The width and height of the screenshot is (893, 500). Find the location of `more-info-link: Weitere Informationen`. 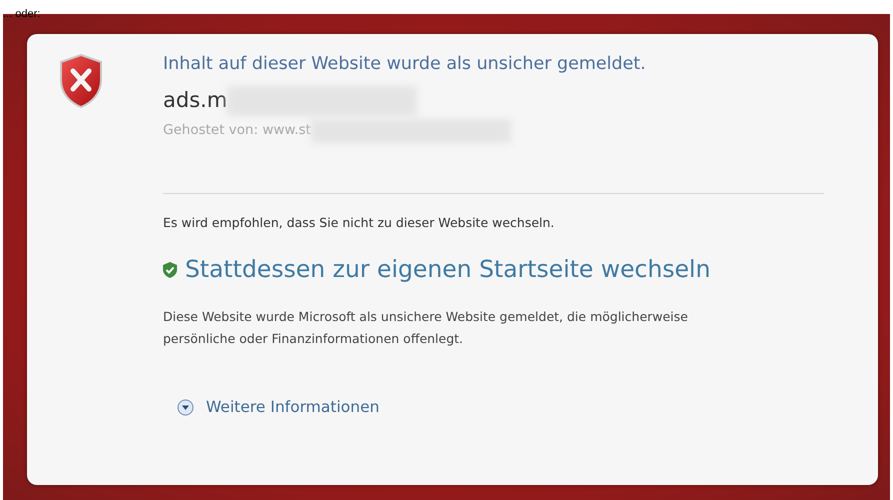

more-info-link: Weitere Informationen is located at coordinates (278, 407).